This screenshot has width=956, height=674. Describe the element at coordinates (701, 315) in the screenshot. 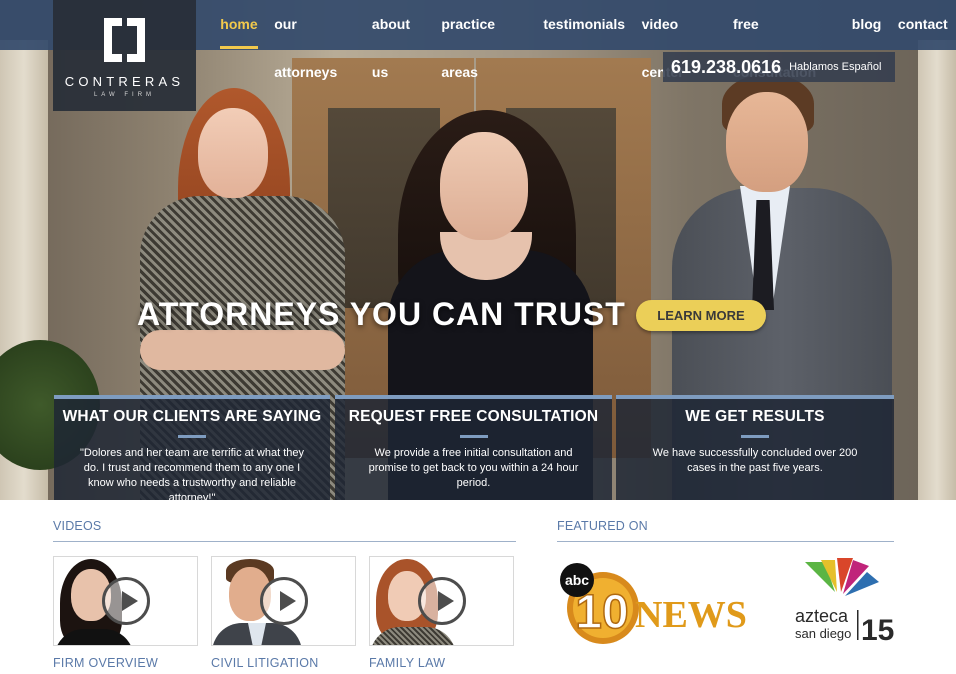

I see `learn-more-button: LEARN MORE` at that location.